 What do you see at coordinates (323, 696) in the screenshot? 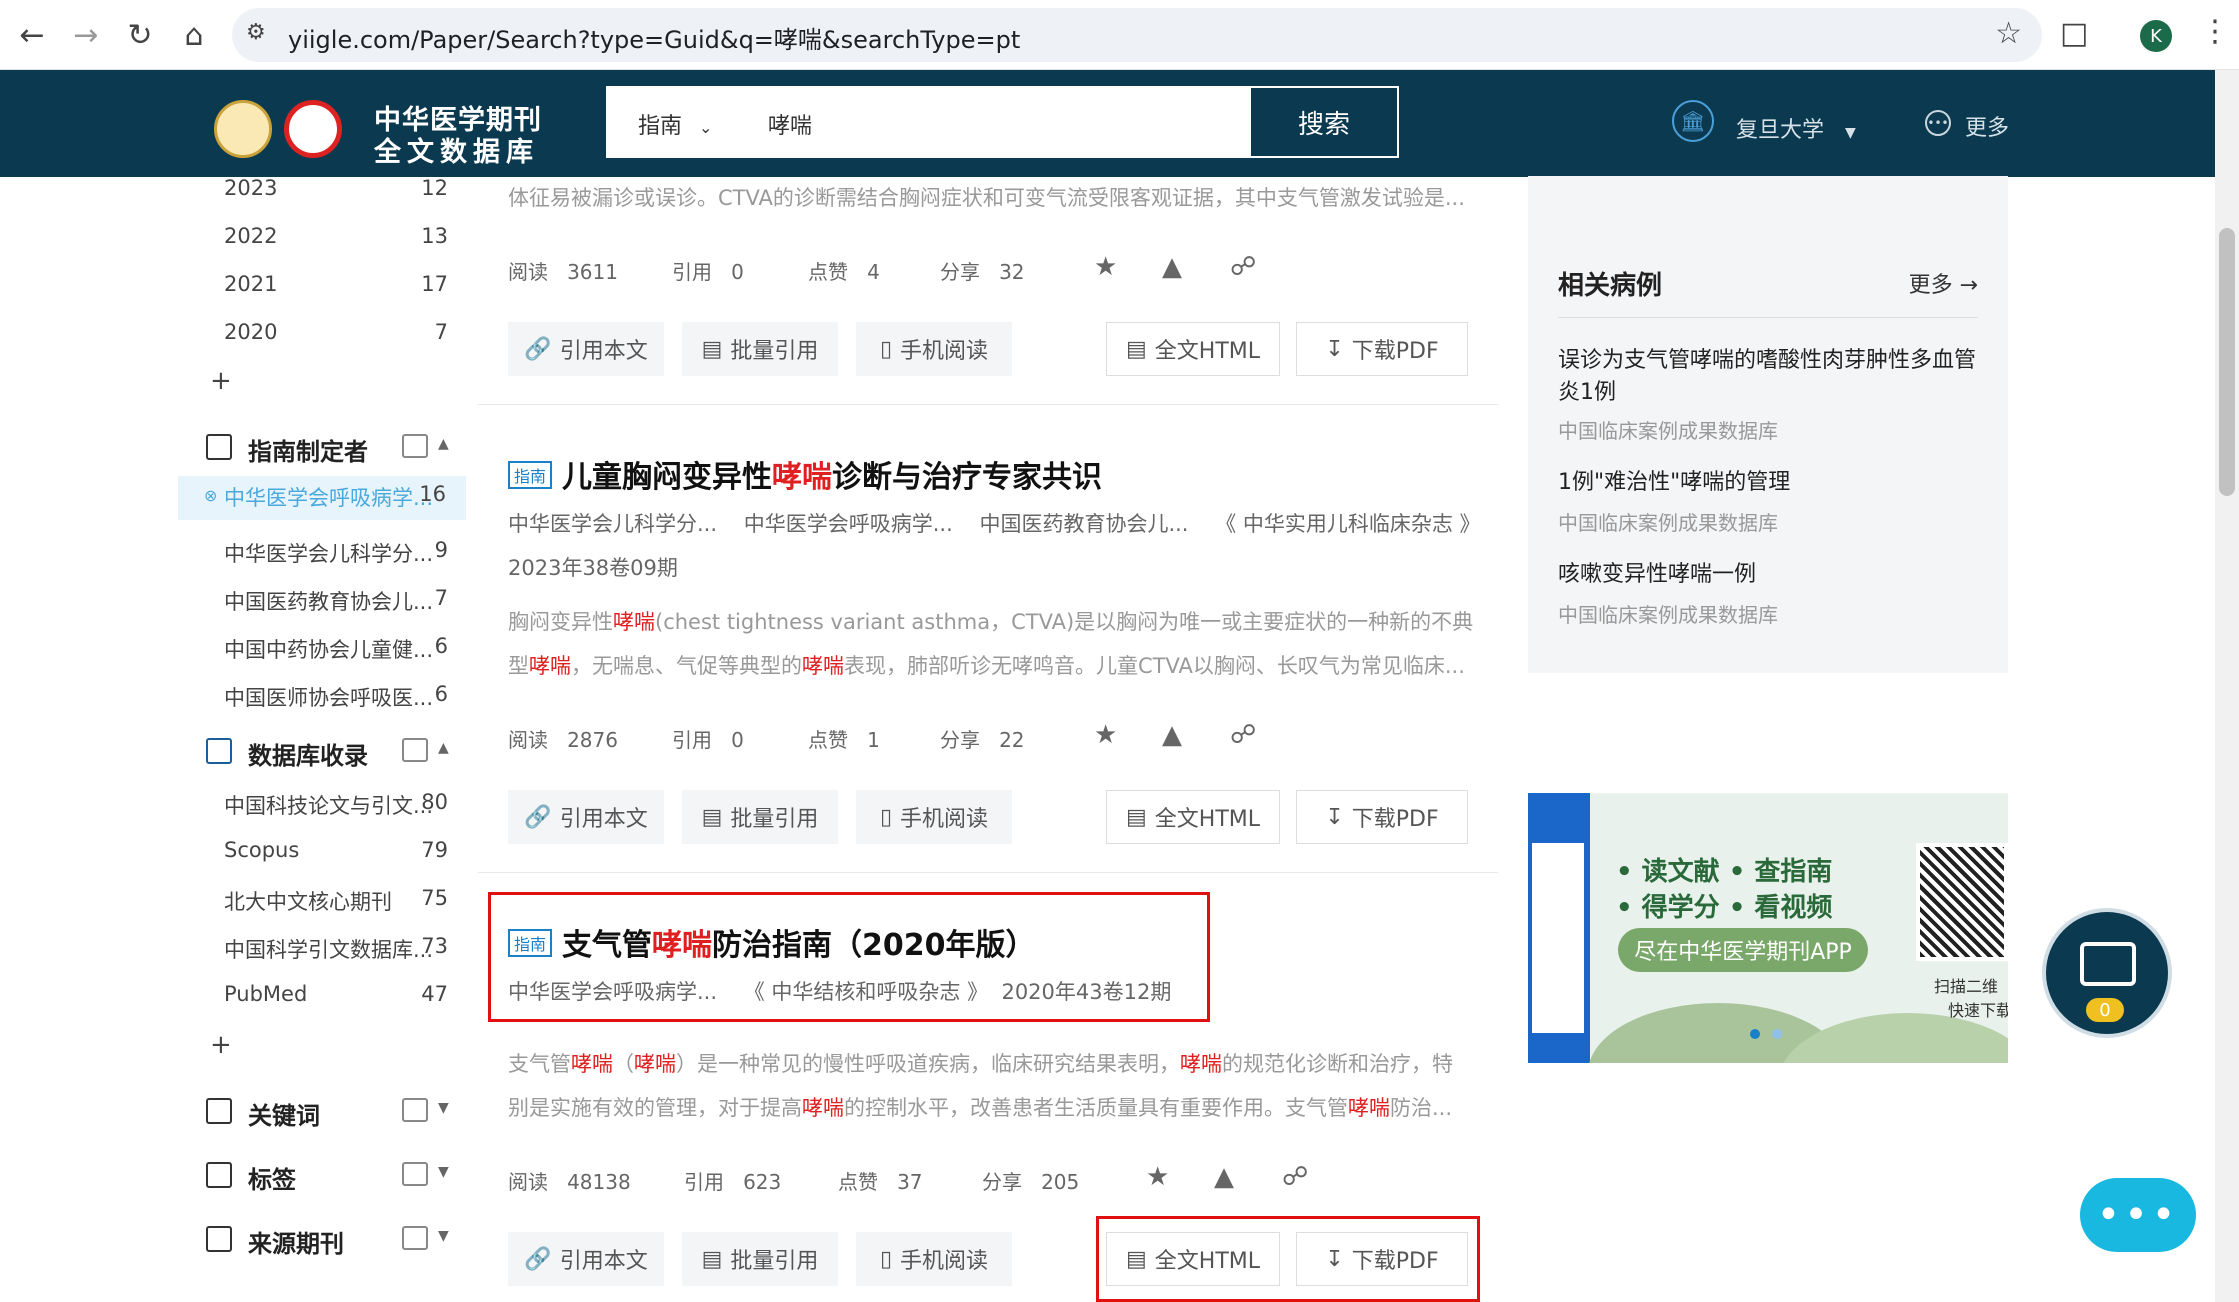
I see `filter-item: 中国医师协会呼吸医... 6` at bounding box center [323, 696].